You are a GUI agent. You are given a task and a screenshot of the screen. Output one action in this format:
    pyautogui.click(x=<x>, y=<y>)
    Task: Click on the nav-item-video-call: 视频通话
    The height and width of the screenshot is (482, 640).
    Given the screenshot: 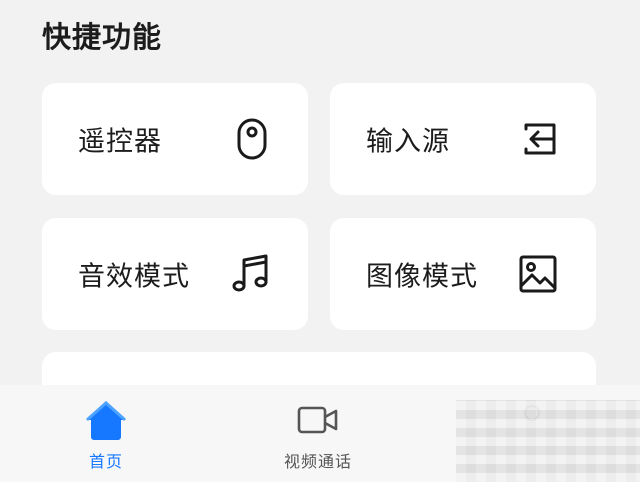 What is the action you would take?
    pyautogui.click(x=318, y=433)
    